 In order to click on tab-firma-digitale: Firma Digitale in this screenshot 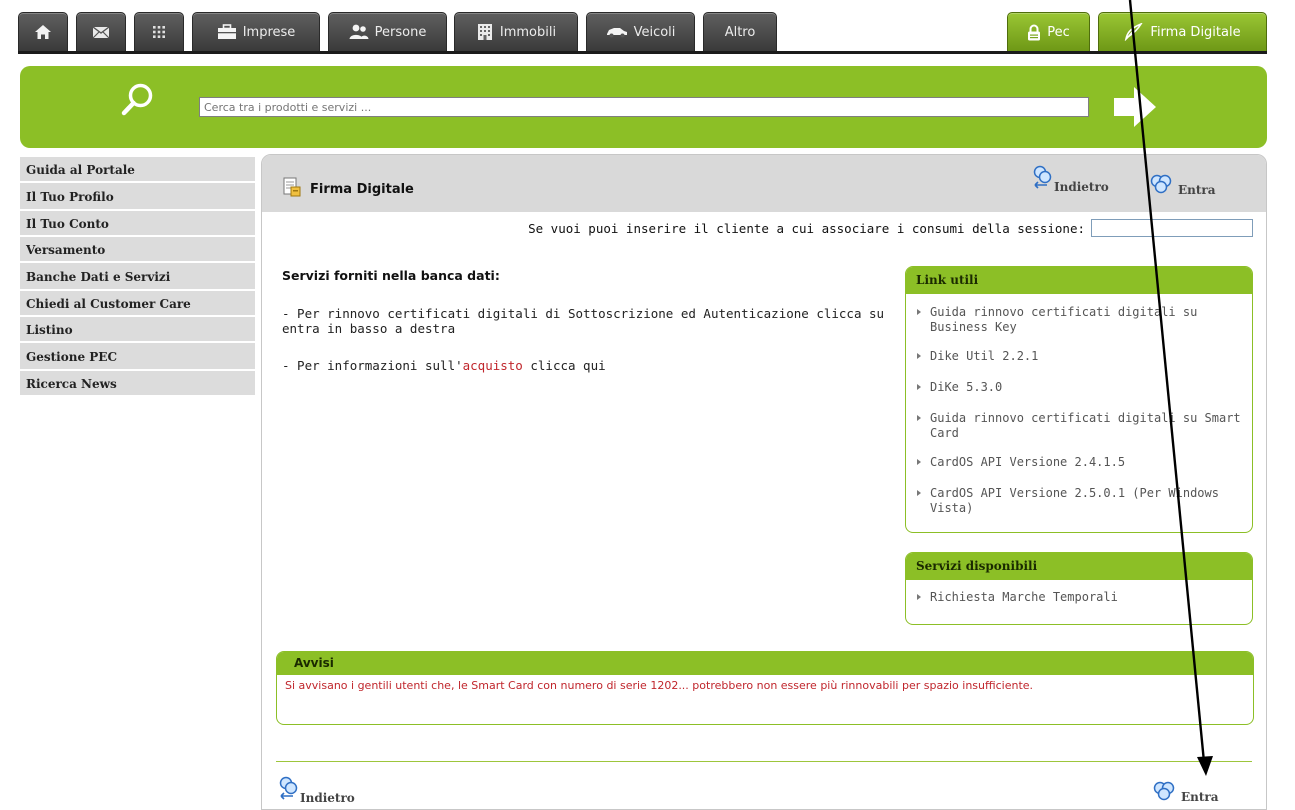, I will do `click(1182, 31)`.